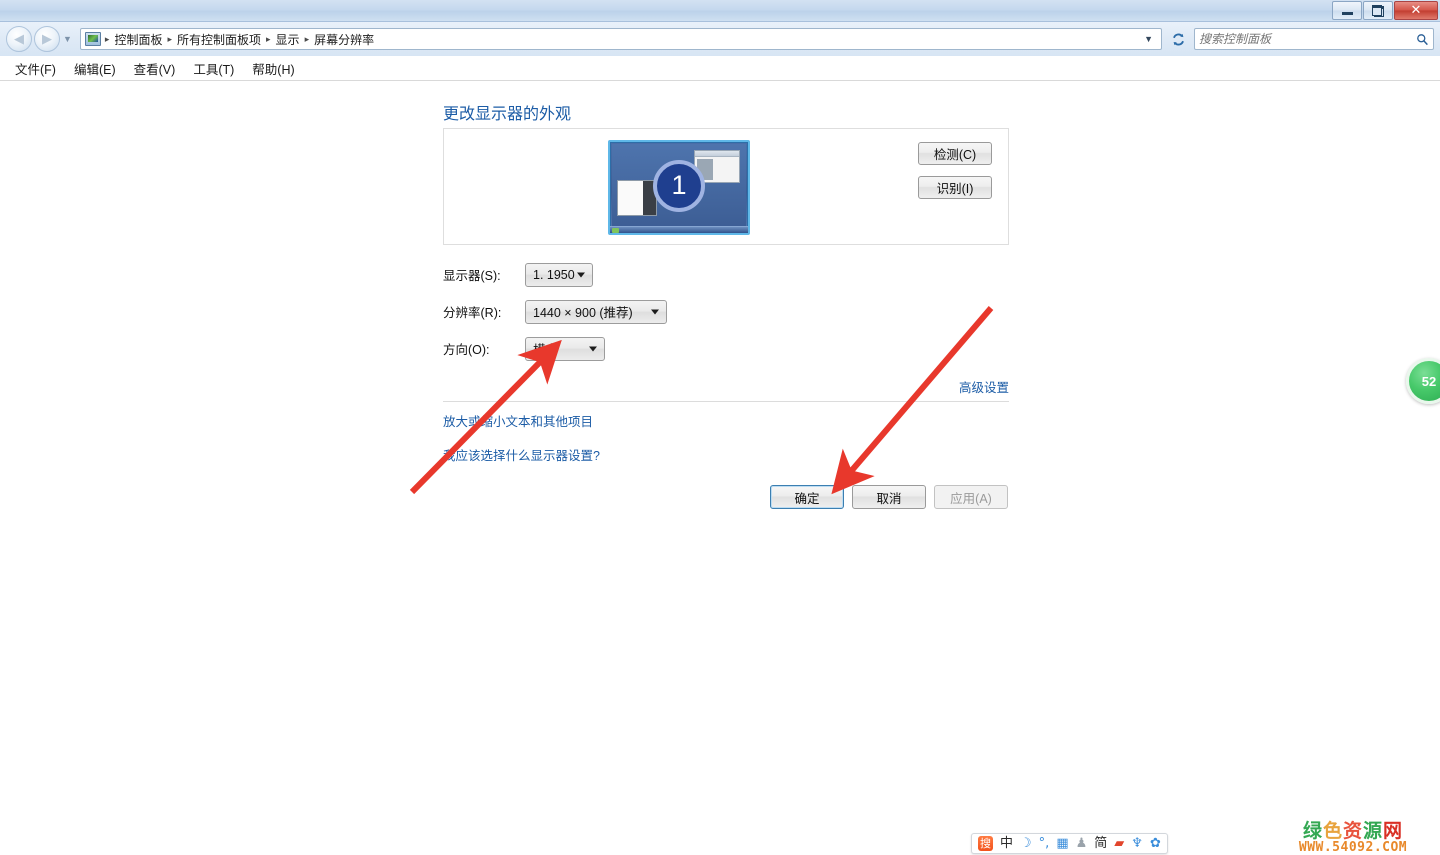 This screenshot has width=1440, height=855. I want to click on search-icon, so click(1422, 39).